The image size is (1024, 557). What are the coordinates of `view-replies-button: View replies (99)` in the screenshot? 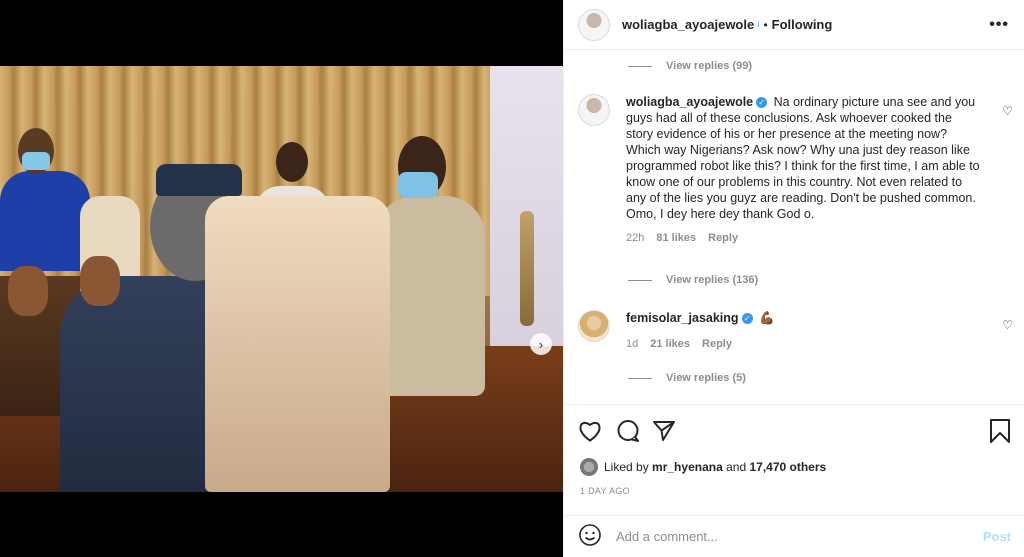 It's located at (690, 66).